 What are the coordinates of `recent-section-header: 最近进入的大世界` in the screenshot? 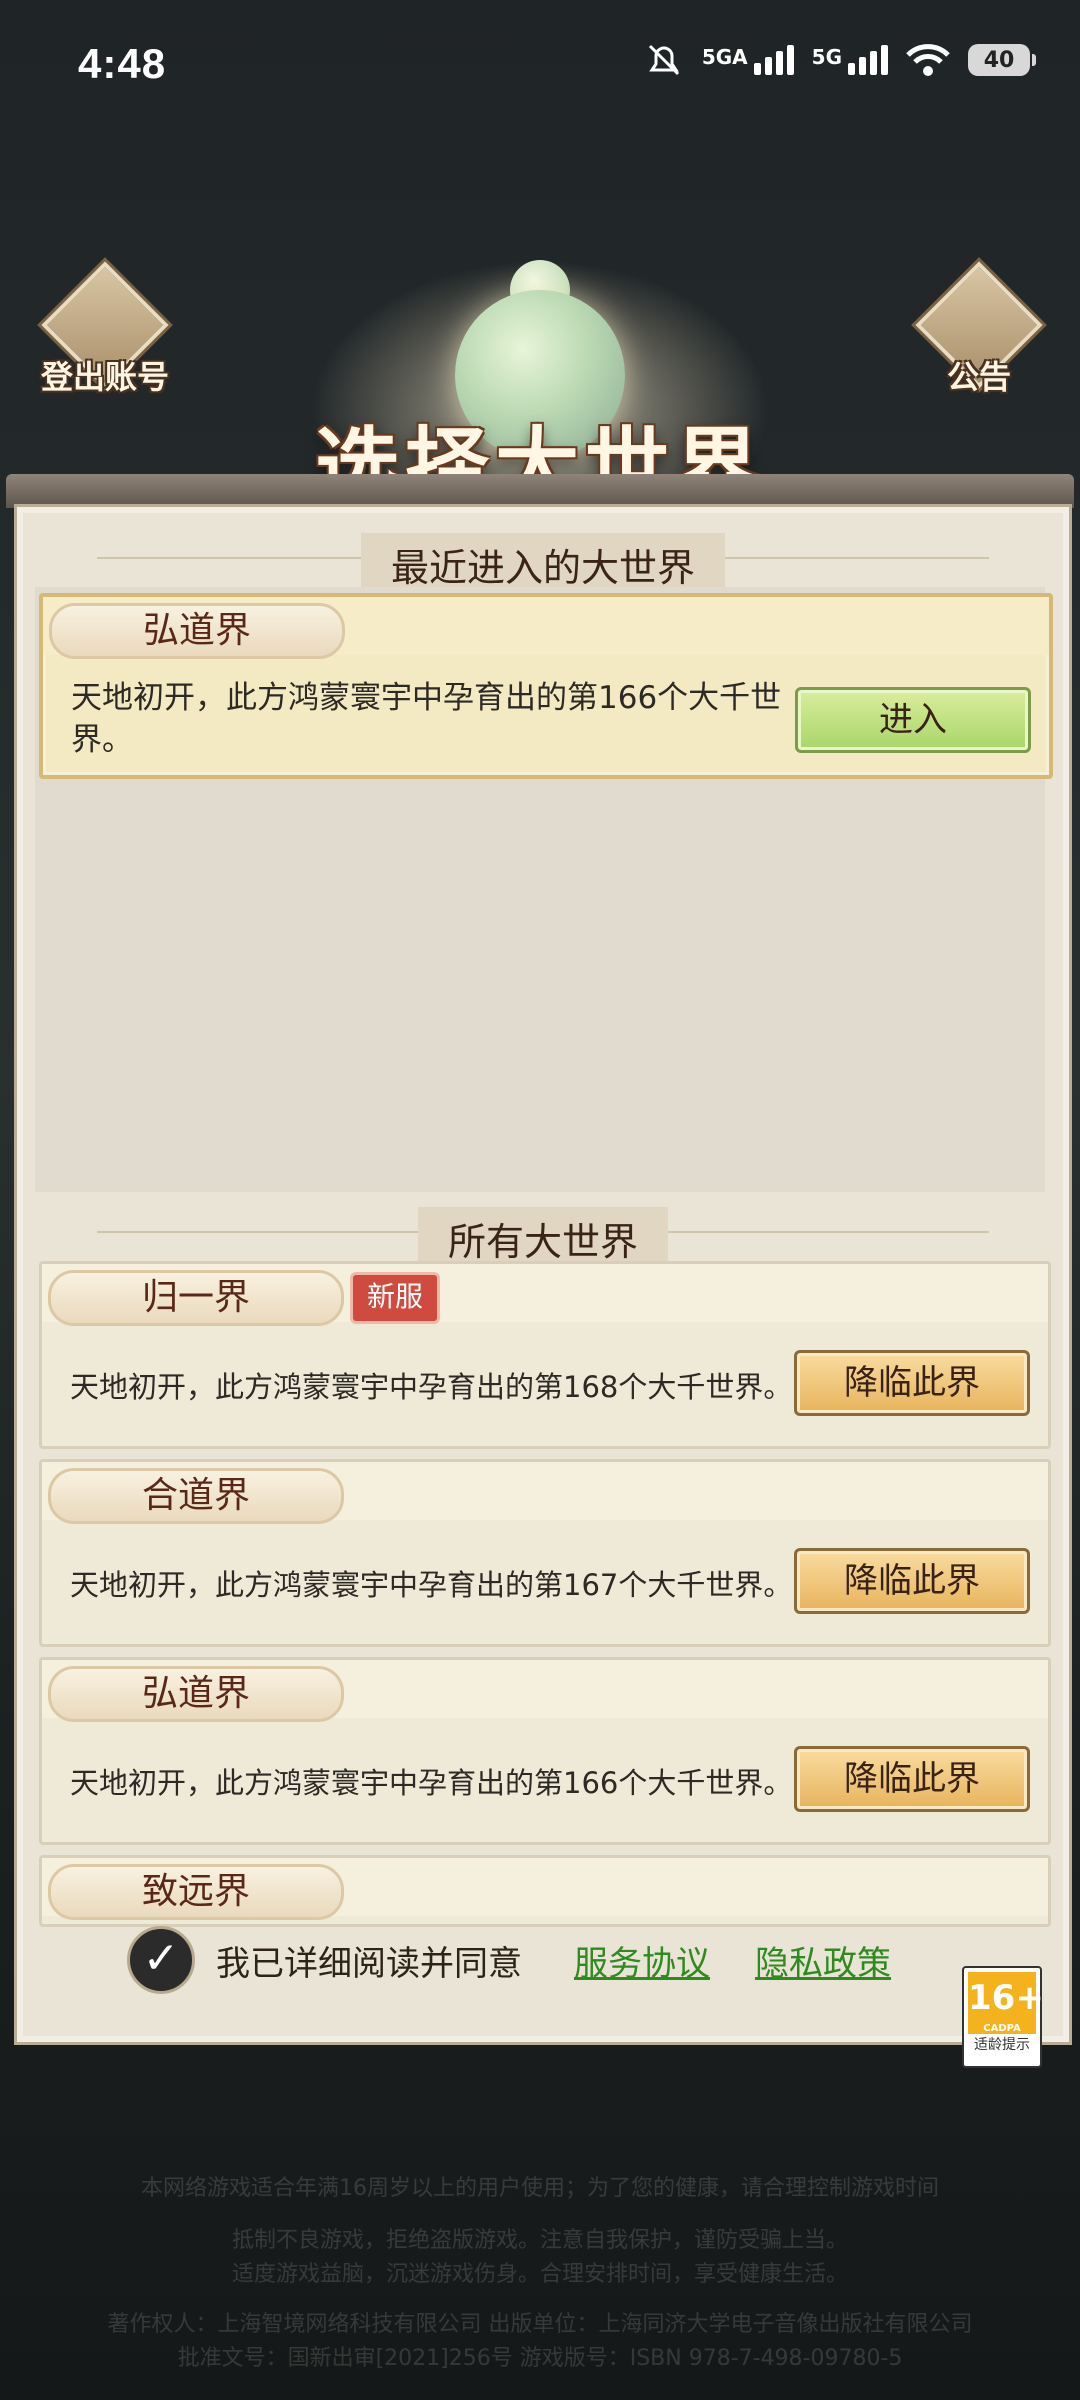 It's located at (543, 559).